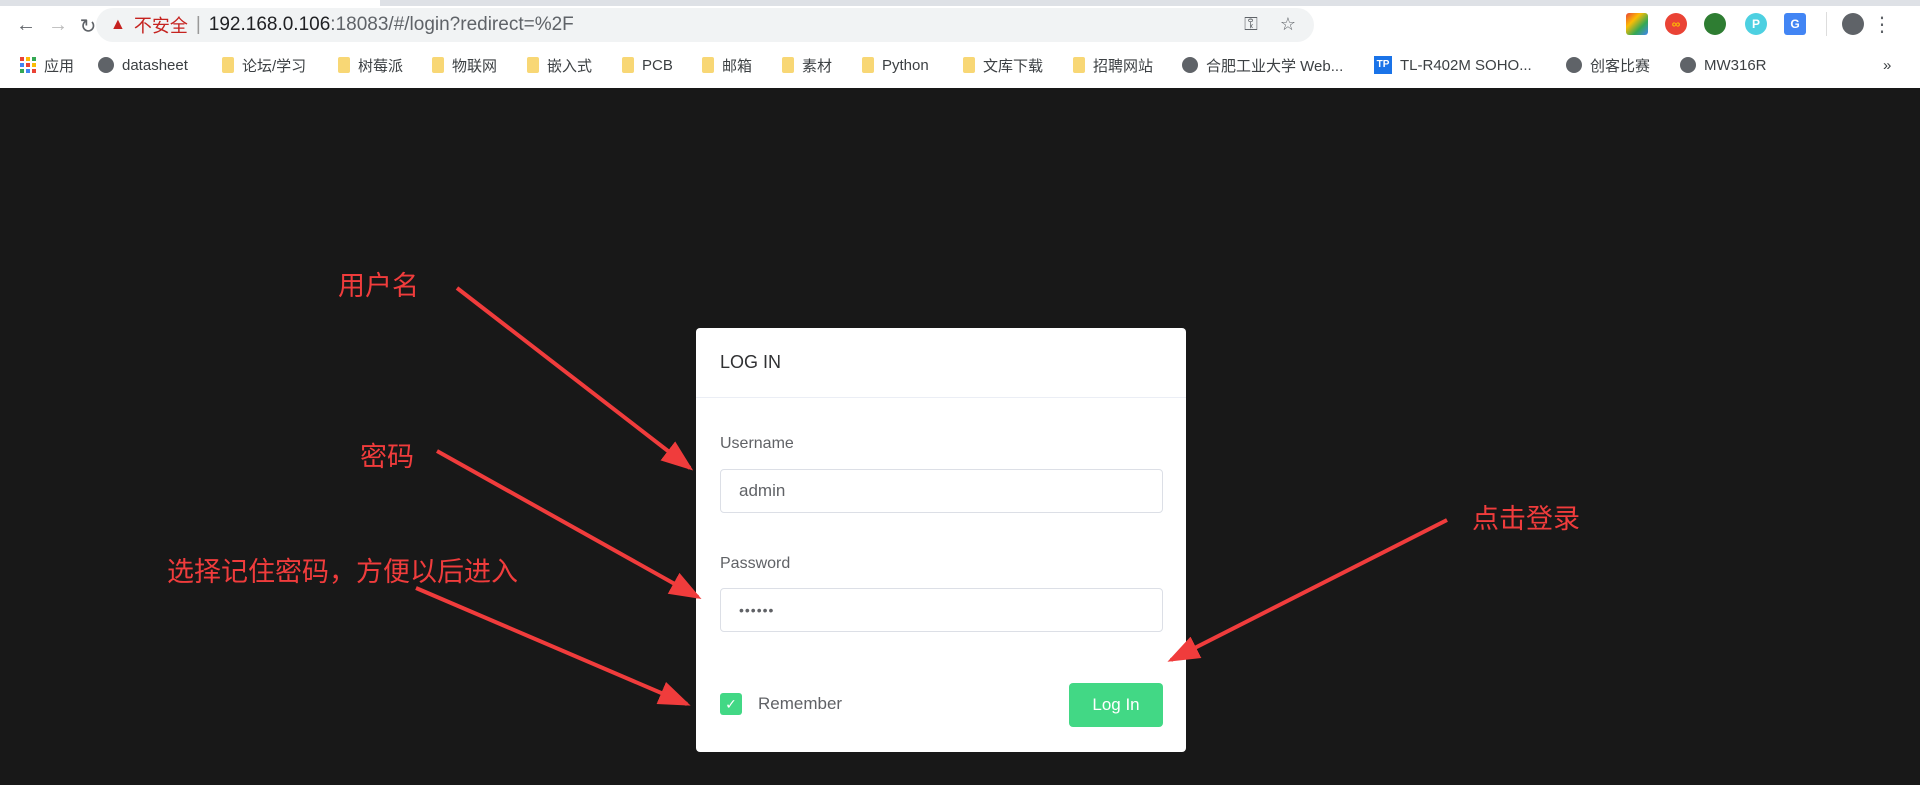  What do you see at coordinates (1526, 519) in the screenshot?
I see `annotation-login: 点击登录` at bounding box center [1526, 519].